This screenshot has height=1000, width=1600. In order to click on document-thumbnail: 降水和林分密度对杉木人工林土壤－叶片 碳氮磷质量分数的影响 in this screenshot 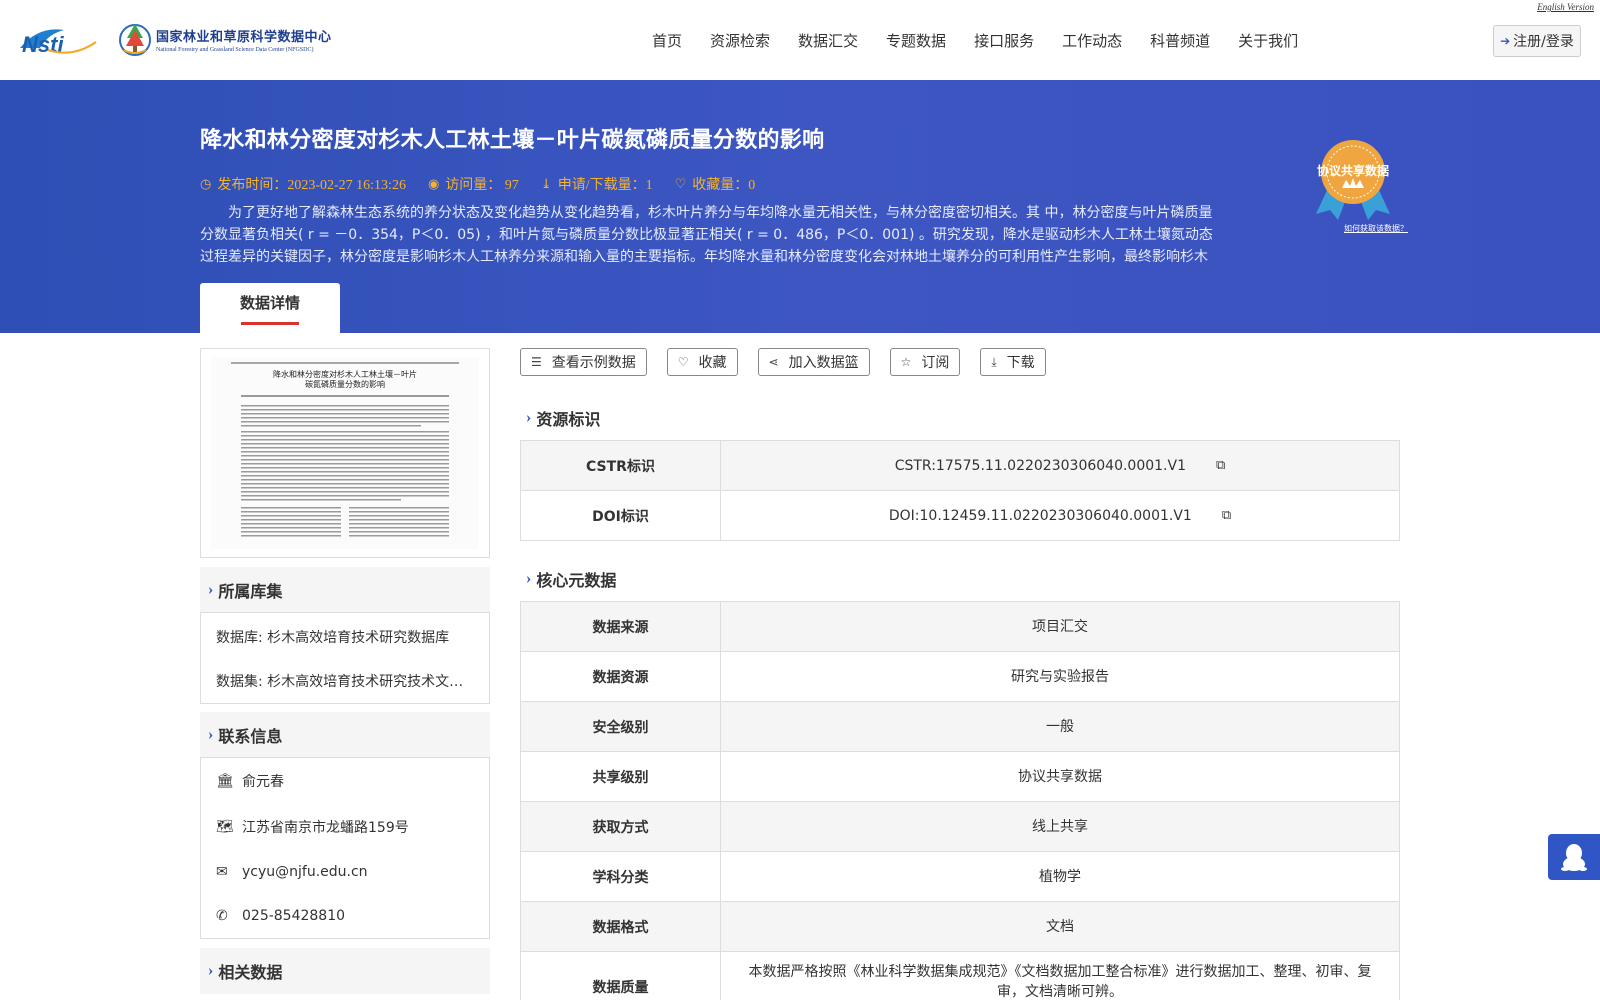, I will do `click(345, 453)`.